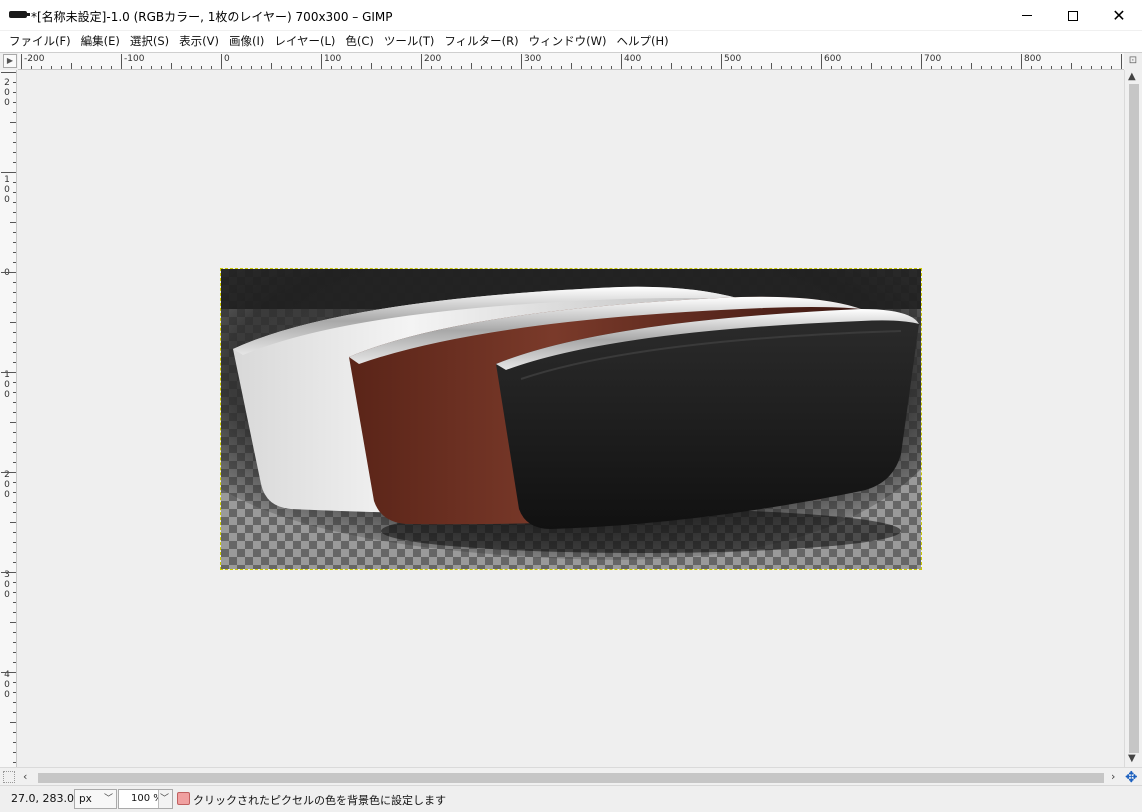  Describe the element at coordinates (1132, 758) in the screenshot. I see `scroll-down-icon: ▼` at that location.